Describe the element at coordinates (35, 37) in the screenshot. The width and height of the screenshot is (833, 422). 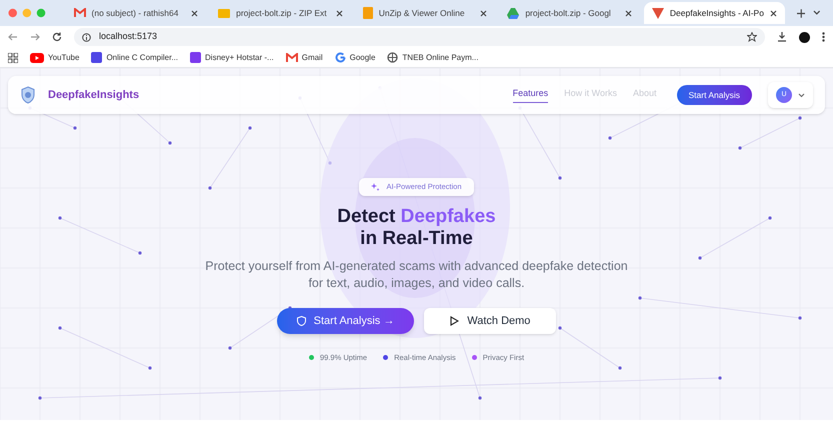
I see `forward-icon` at that location.